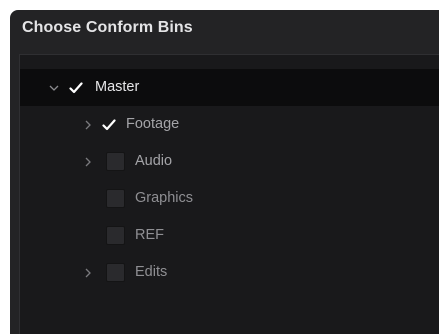 The width and height of the screenshot is (439, 334). What do you see at coordinates (229, 161) in the screenshot?
I see `tree-row-audio: Audio` at bounding box center [229, 161].